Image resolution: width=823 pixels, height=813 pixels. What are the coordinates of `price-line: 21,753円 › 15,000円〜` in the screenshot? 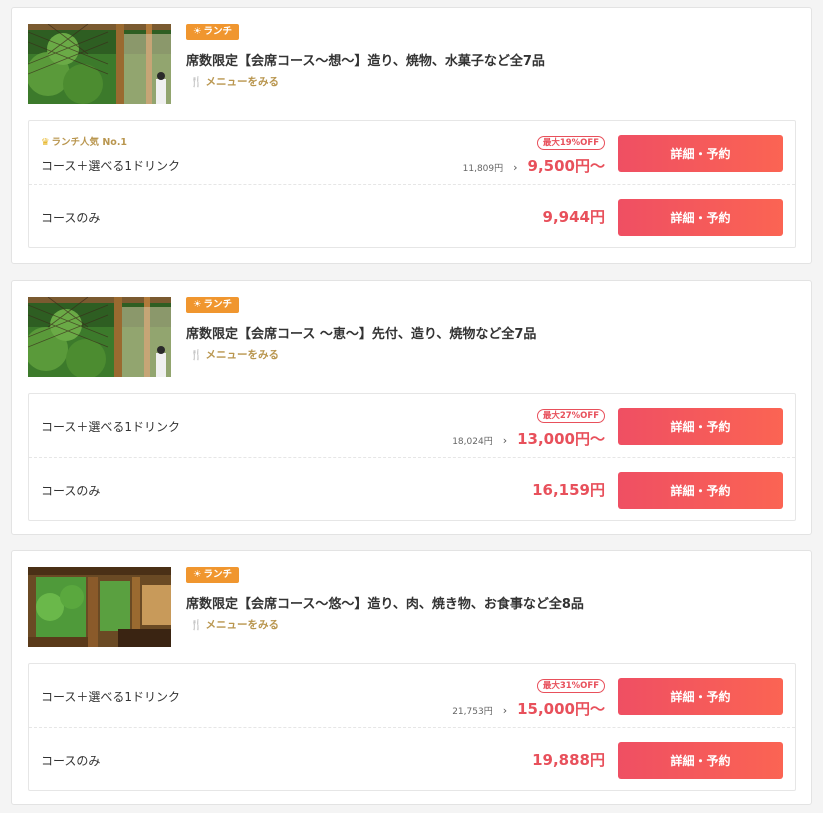 It's located at (528, 708).